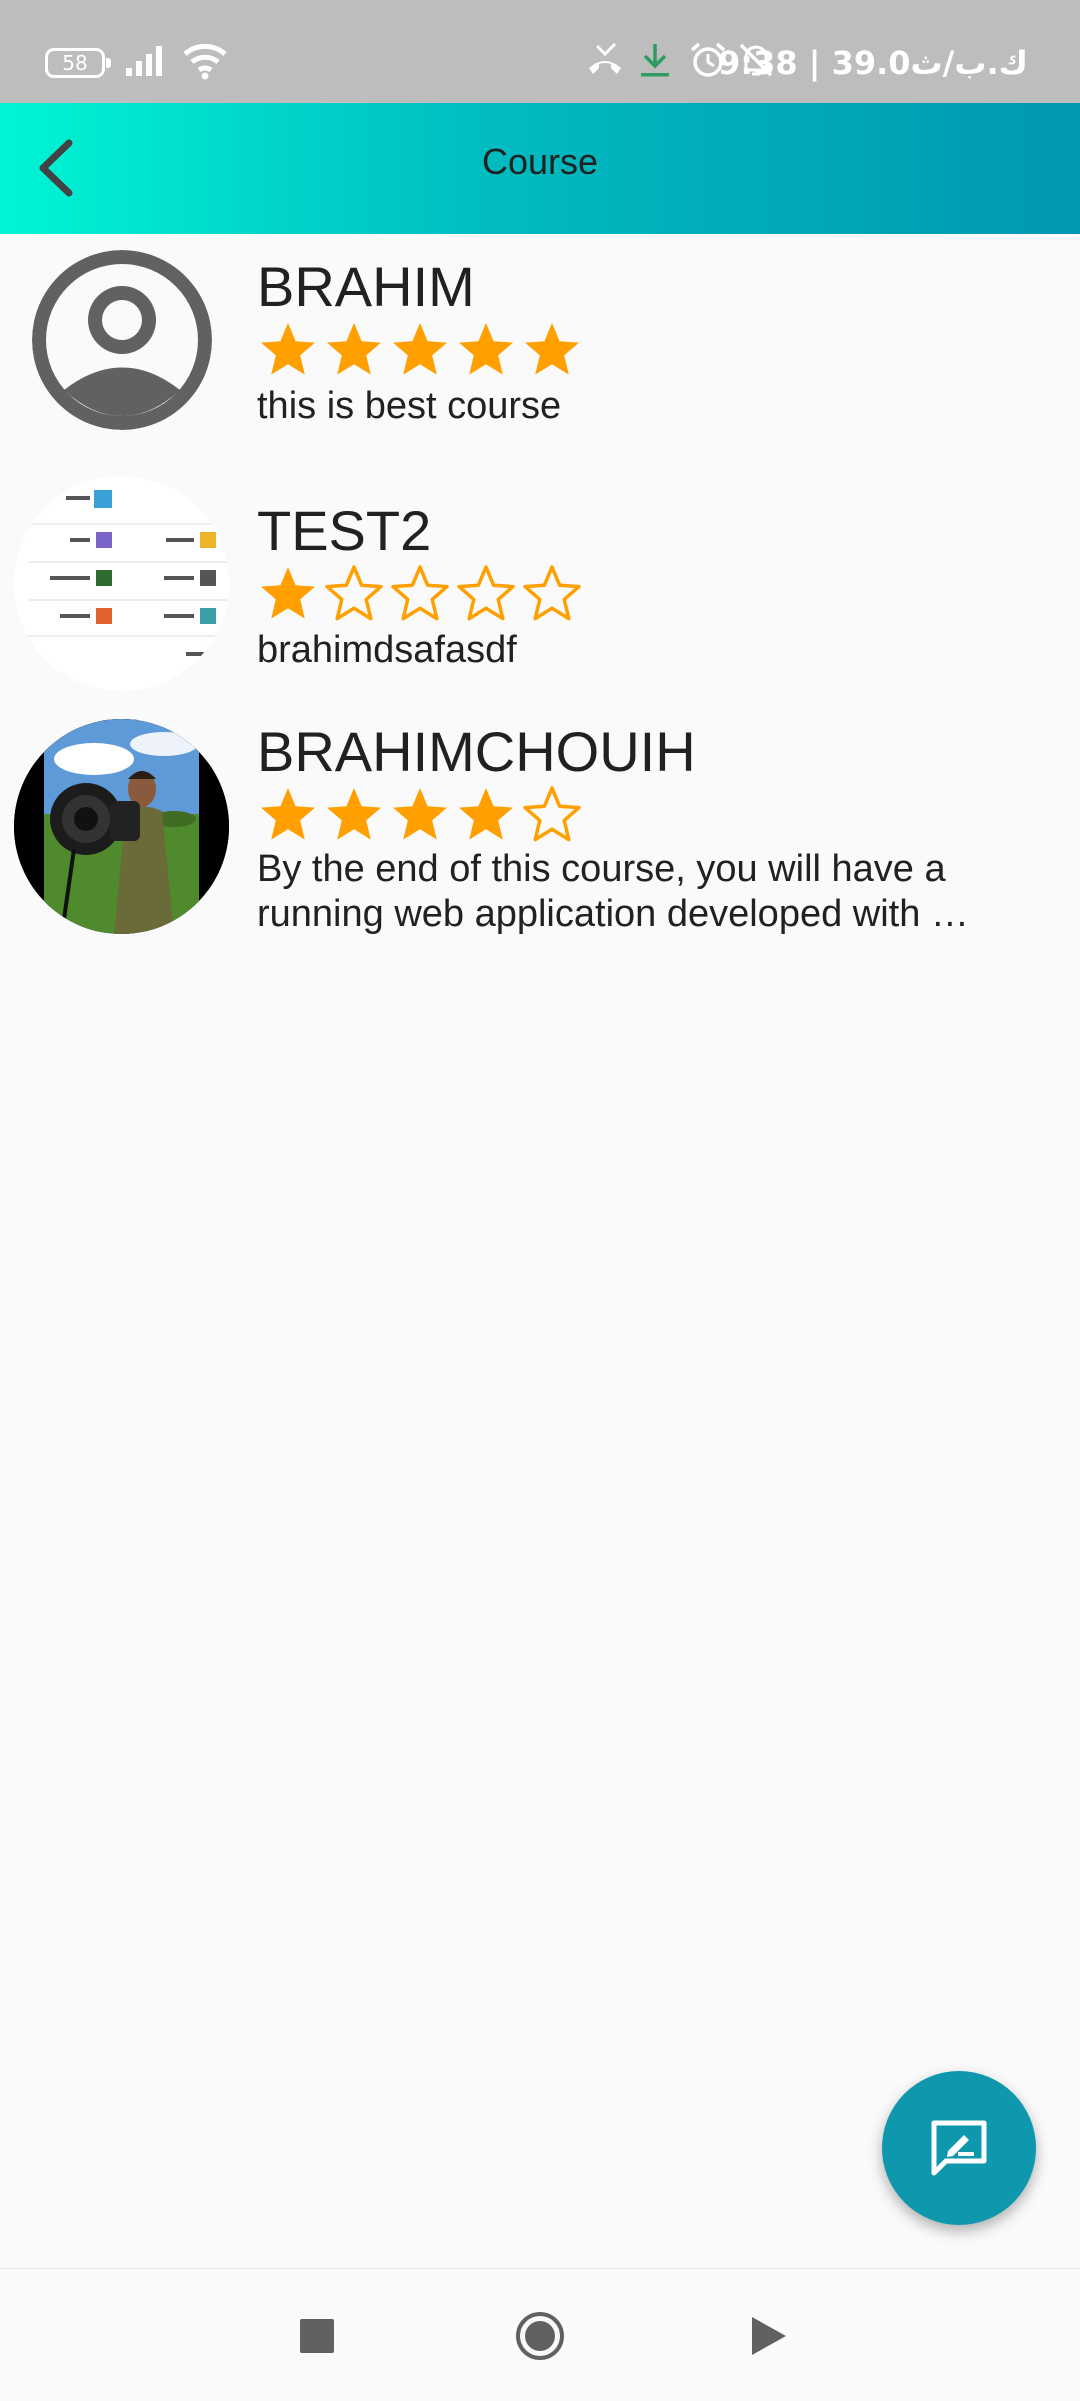 The image size is (1080, 2401). I want to click on rate-review-icon, so click(959, 2148).